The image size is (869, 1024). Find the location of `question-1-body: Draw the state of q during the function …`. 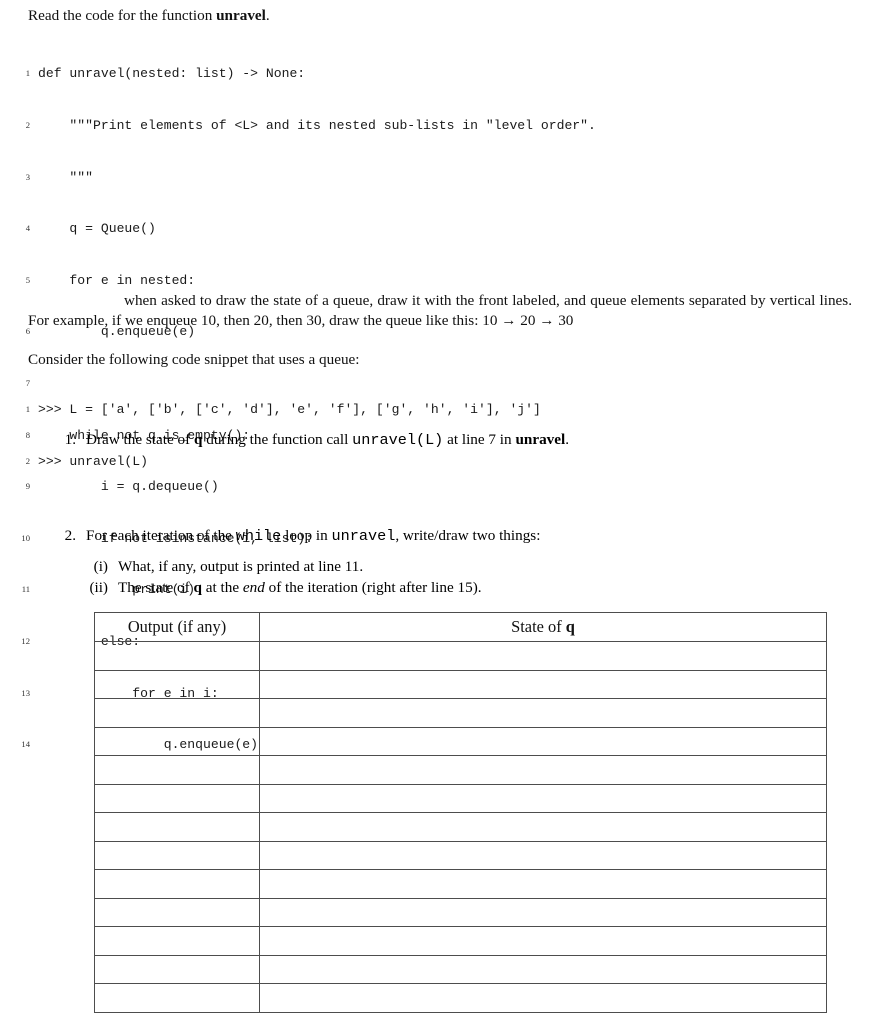

question-1-body: Draw the state of q during the function … is located at coordinates (458, 440).